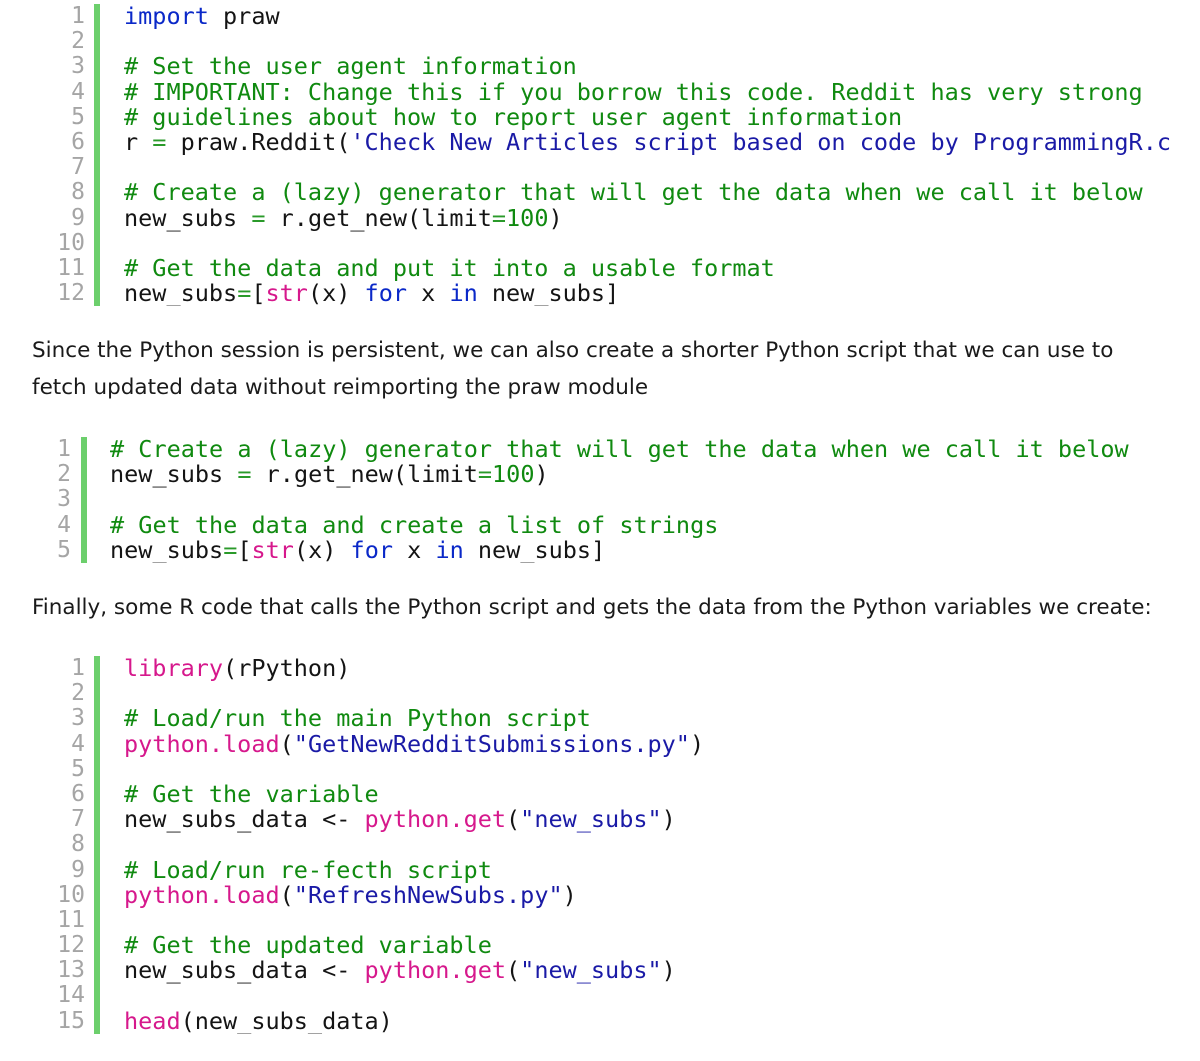 The image size is (1200, 1061). I want to click on code-token: praw.Reddit(, so click(258, 141).